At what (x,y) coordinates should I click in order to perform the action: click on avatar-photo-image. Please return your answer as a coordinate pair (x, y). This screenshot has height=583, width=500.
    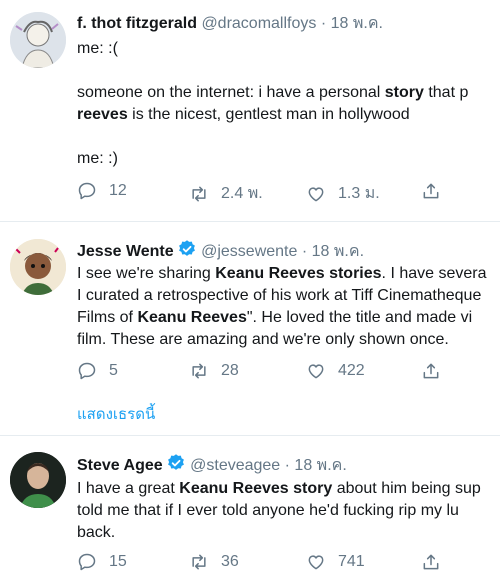
    Looking at the image, I should click on (38, 480).